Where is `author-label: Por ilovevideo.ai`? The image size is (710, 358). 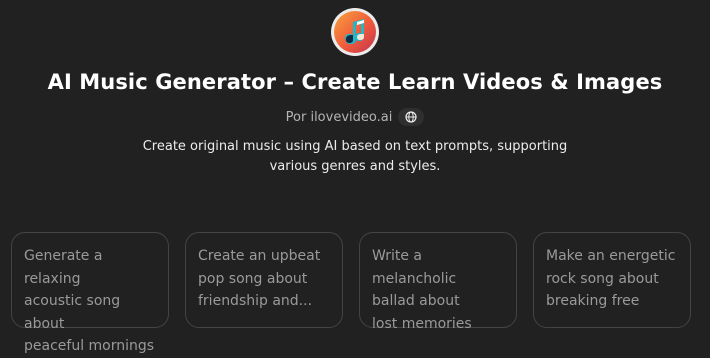
author-label: Por ilovevideo.ai is located at coordinates (339, 117).